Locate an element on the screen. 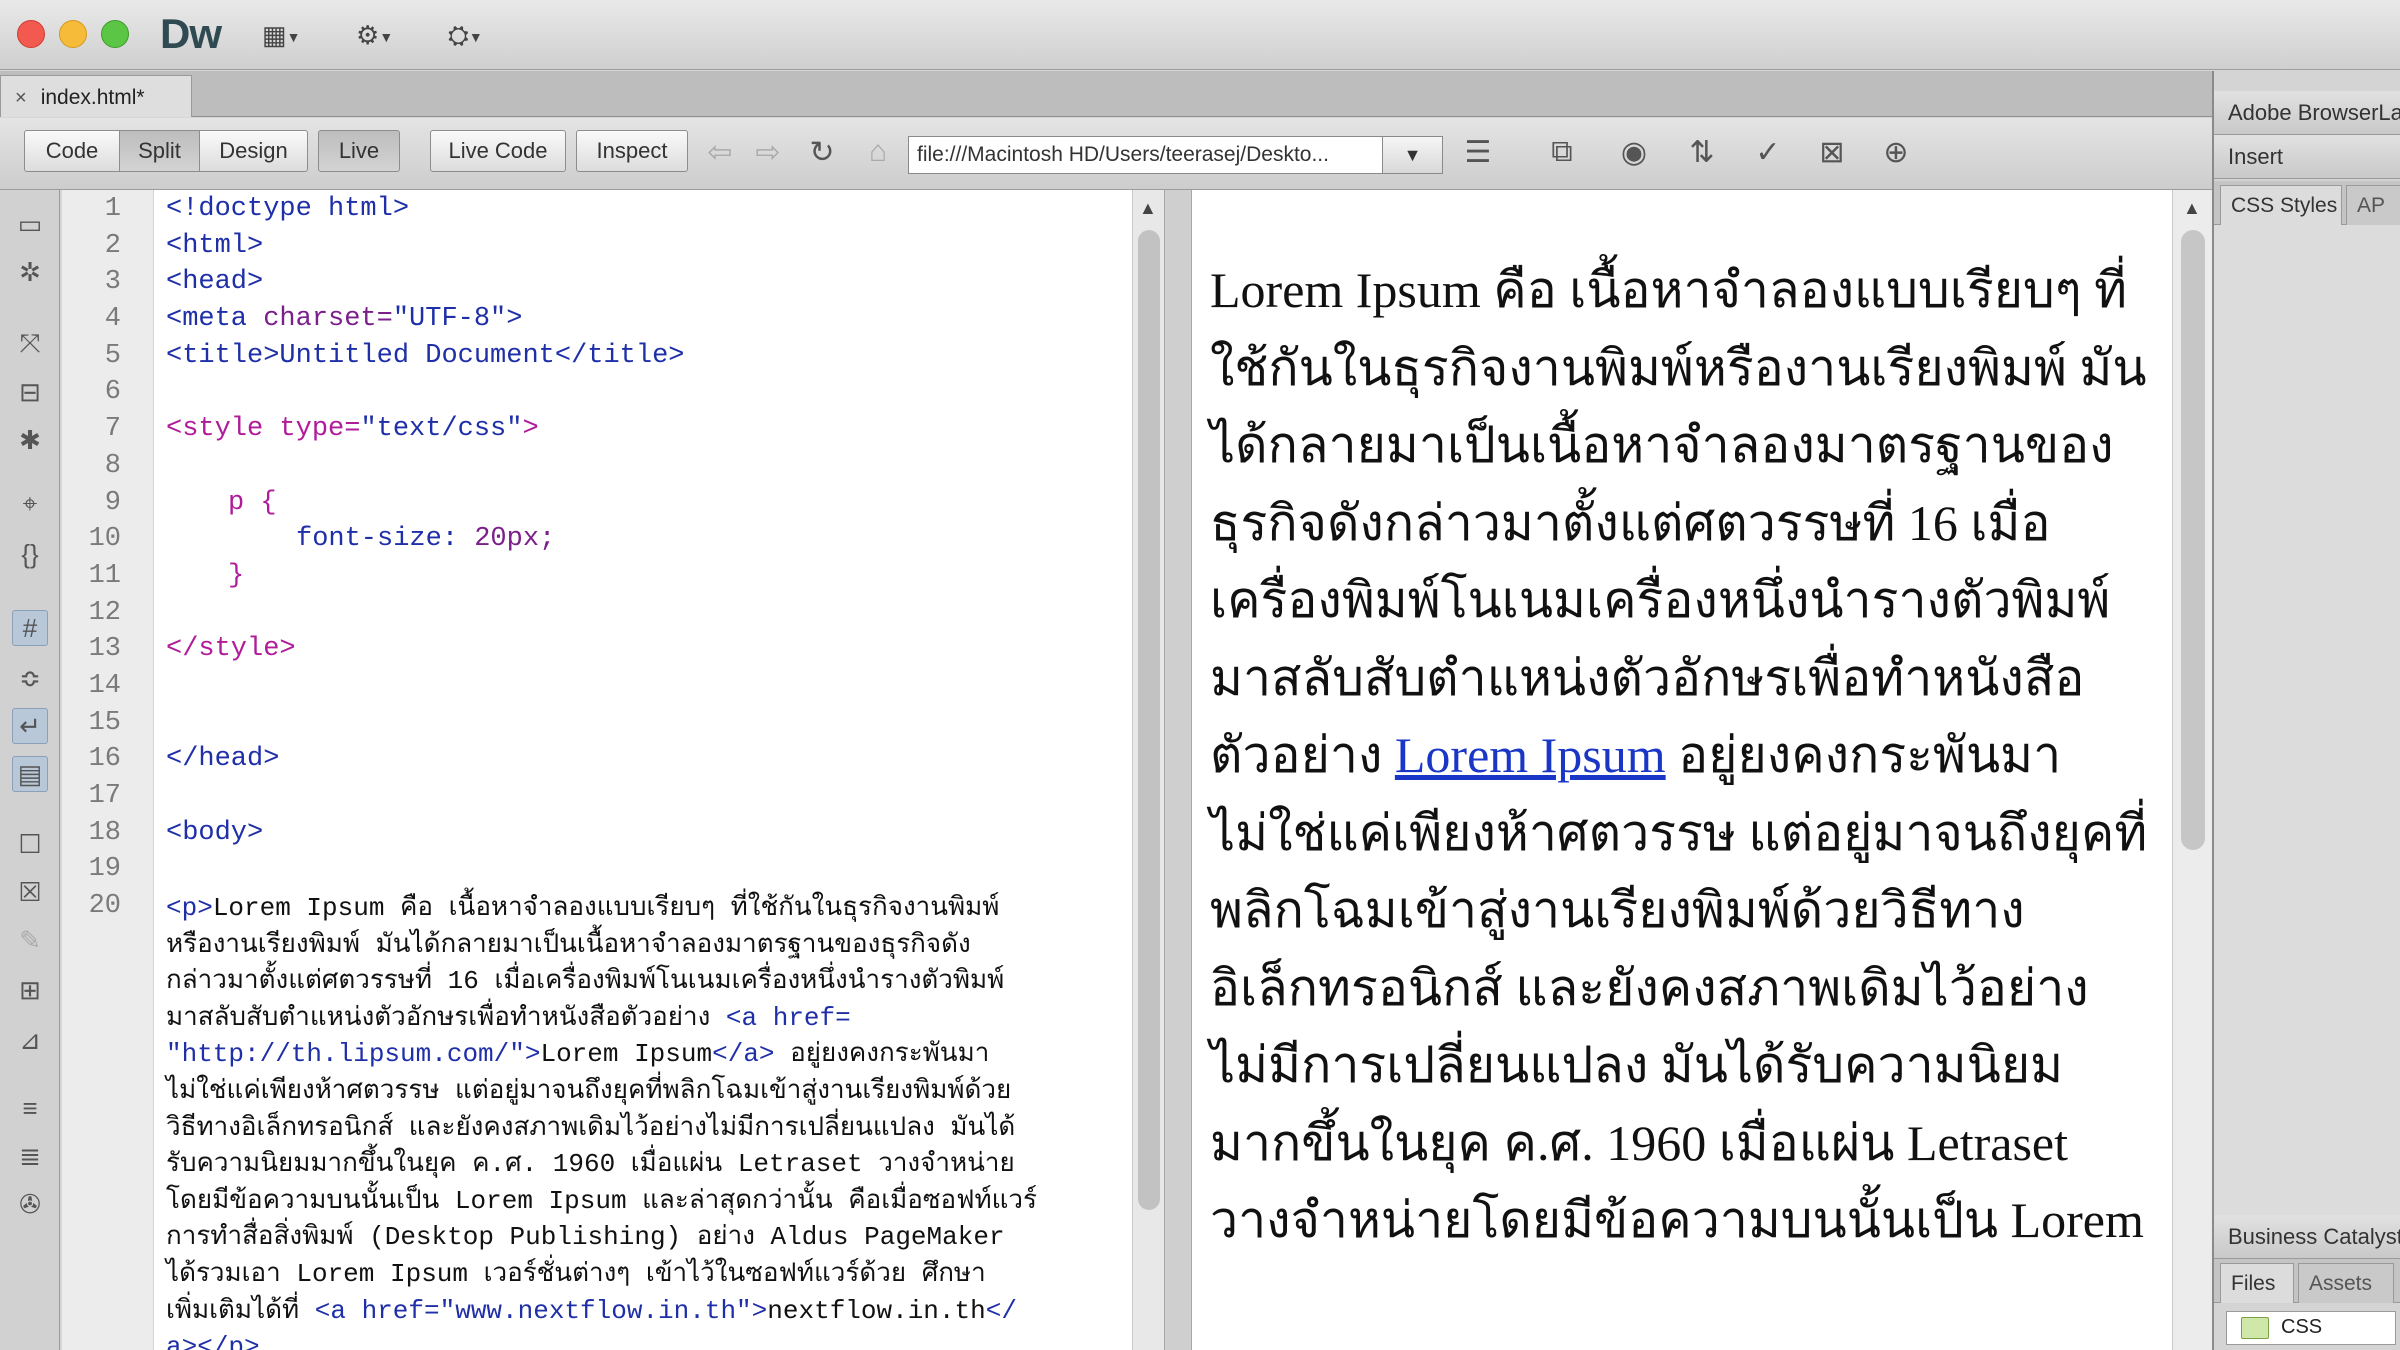 The width and height of the screenshot is (2400, 1350). tab-ap-elements: AP is located at coordinates (2373, 205).